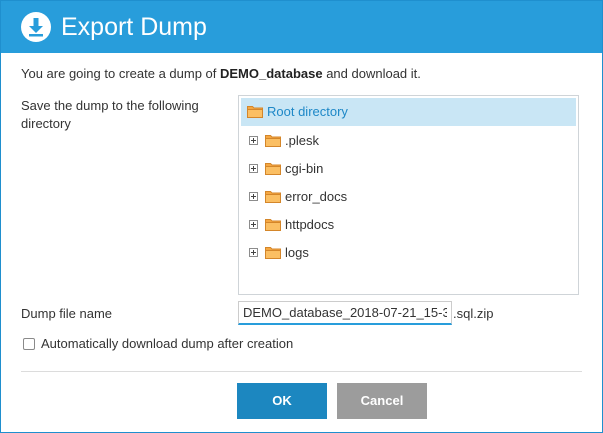 The image size is (603, 433). I want to click on auto-download-checkbox, so click(29, 344).